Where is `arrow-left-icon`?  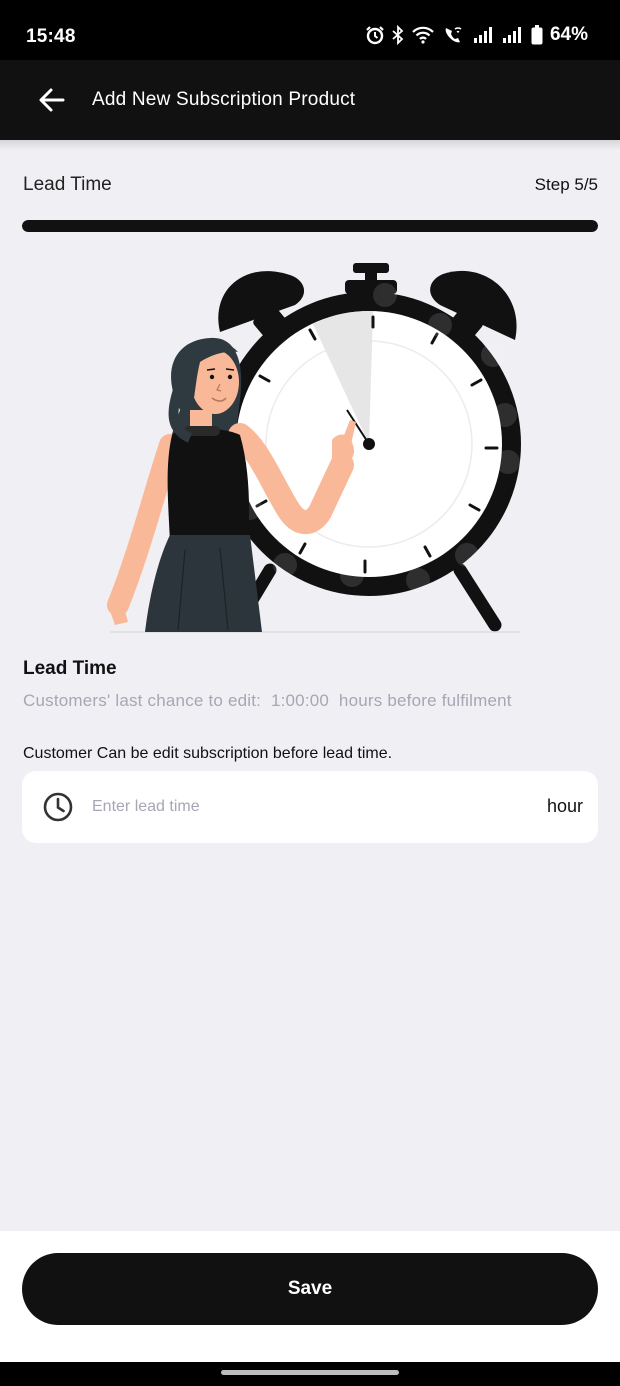
arrow-left-icon is located at coordinates (52, 100).